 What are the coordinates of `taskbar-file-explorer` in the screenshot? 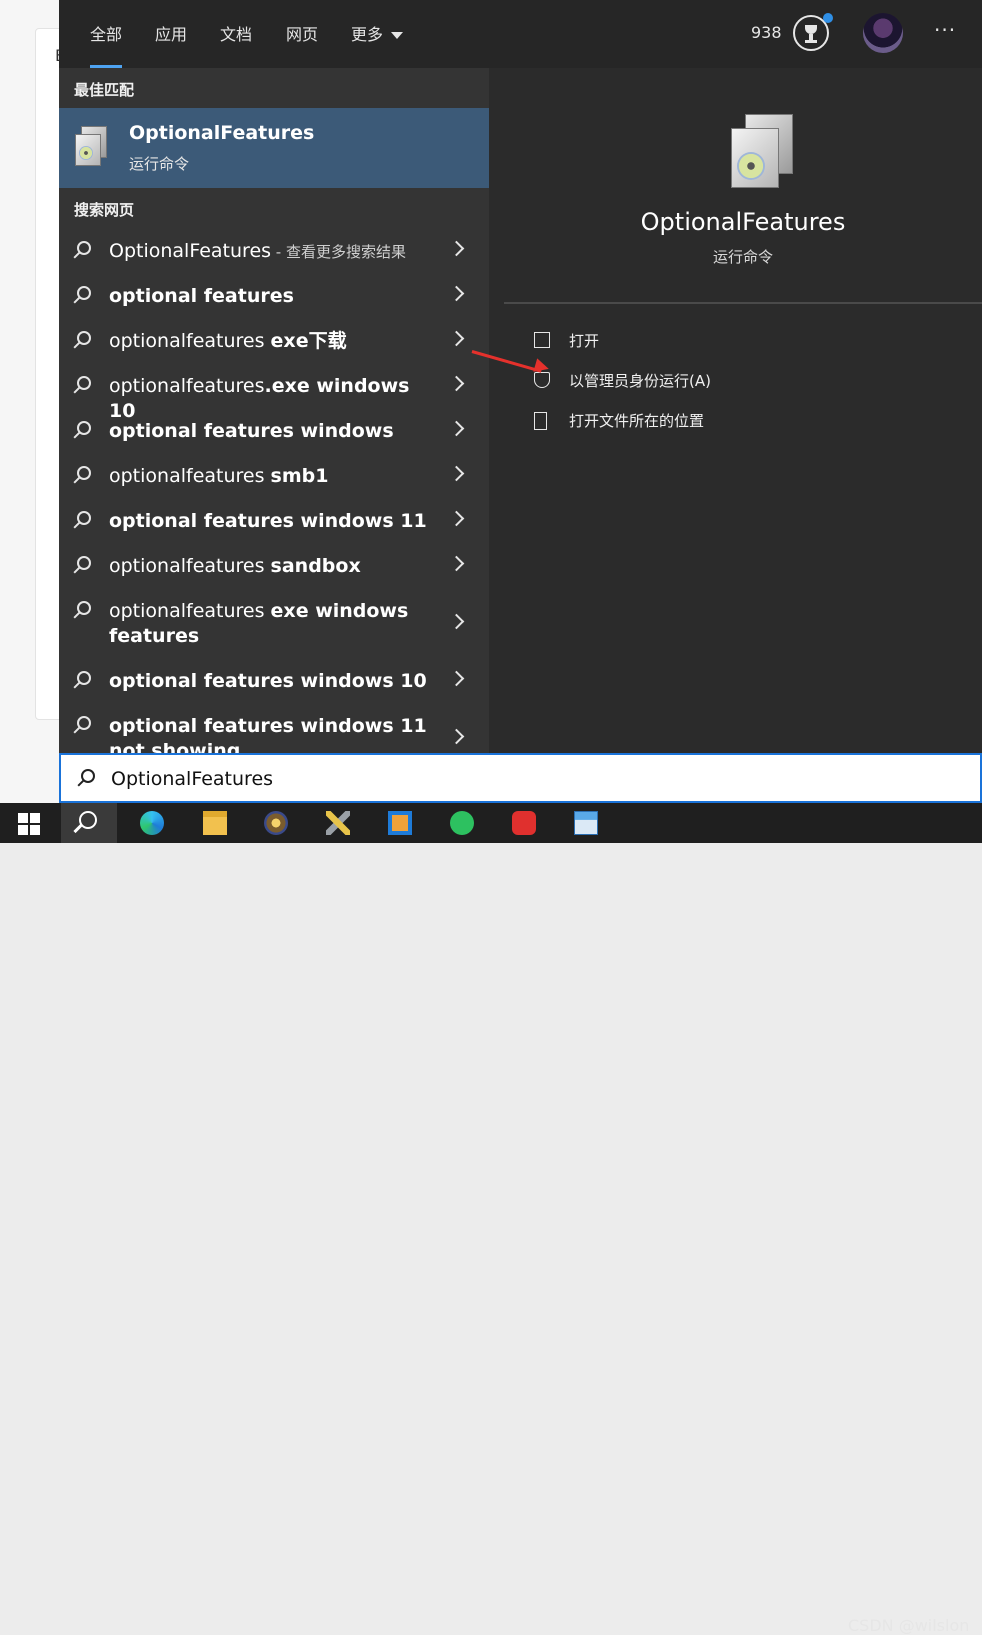 It's located at (215, 823).